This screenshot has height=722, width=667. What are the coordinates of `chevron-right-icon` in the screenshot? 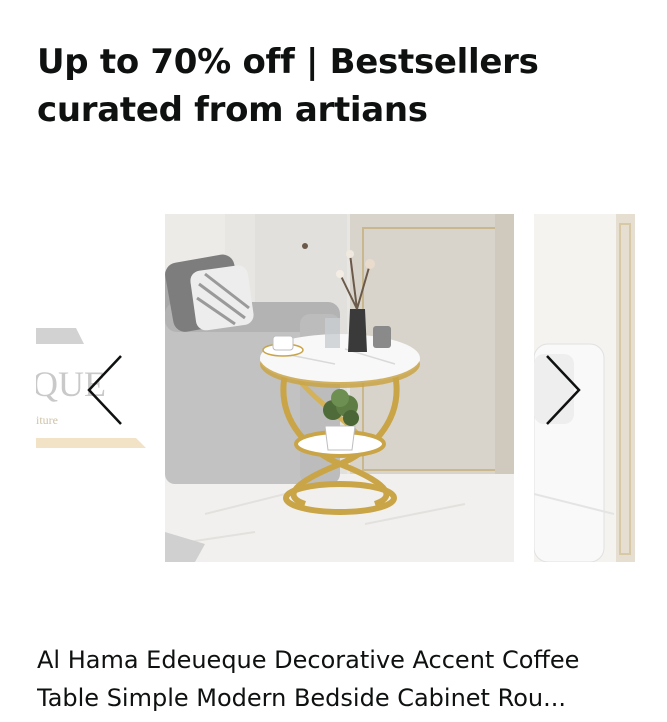 It's located at (563, 390).